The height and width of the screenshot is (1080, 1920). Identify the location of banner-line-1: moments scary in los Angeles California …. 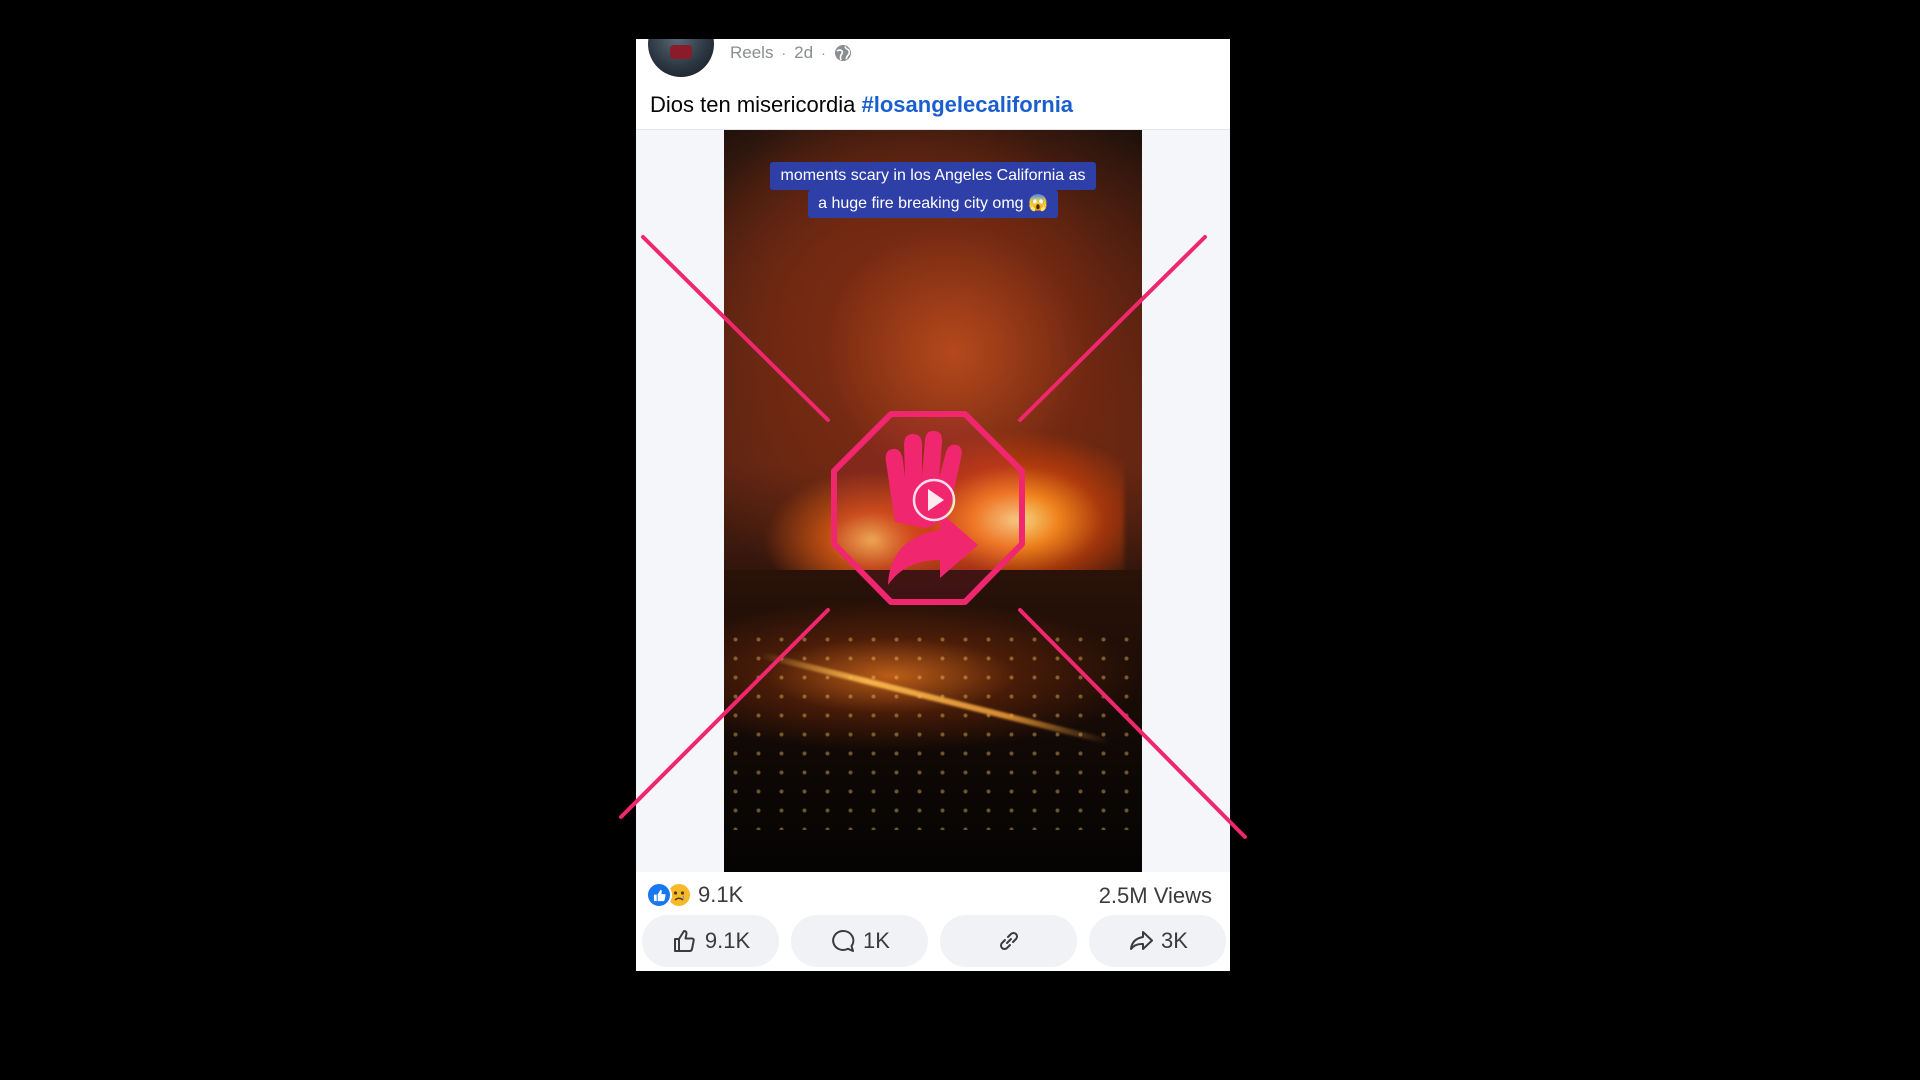
(933, 176).